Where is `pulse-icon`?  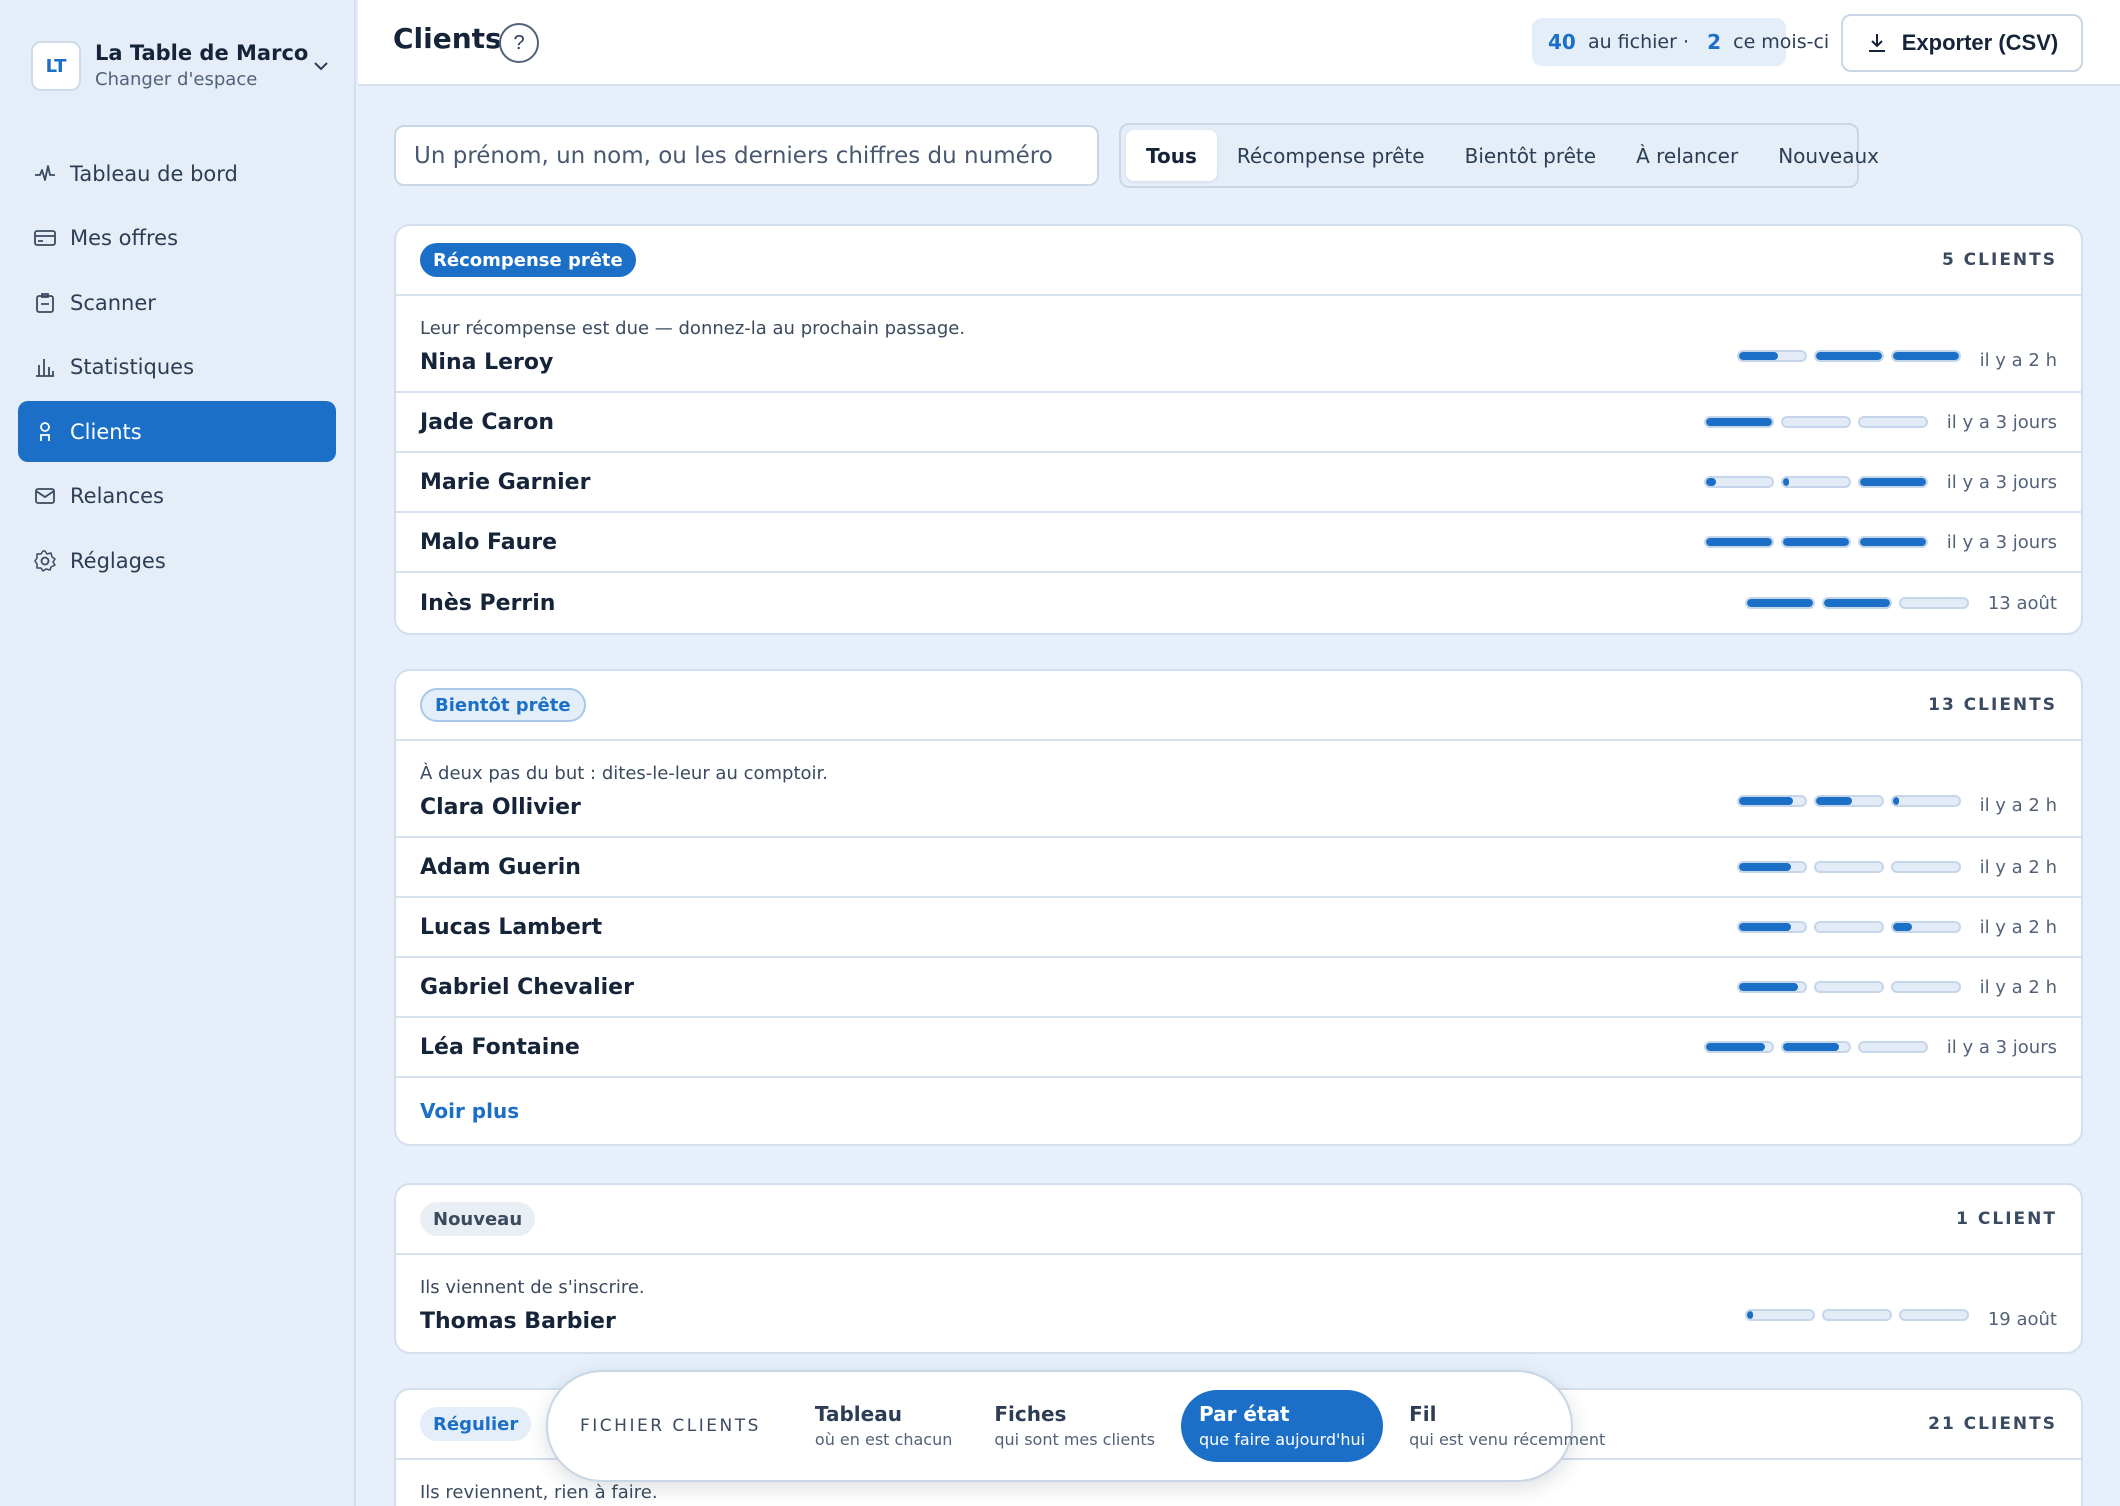 pulse-icon is located at coordinates (45, 174).